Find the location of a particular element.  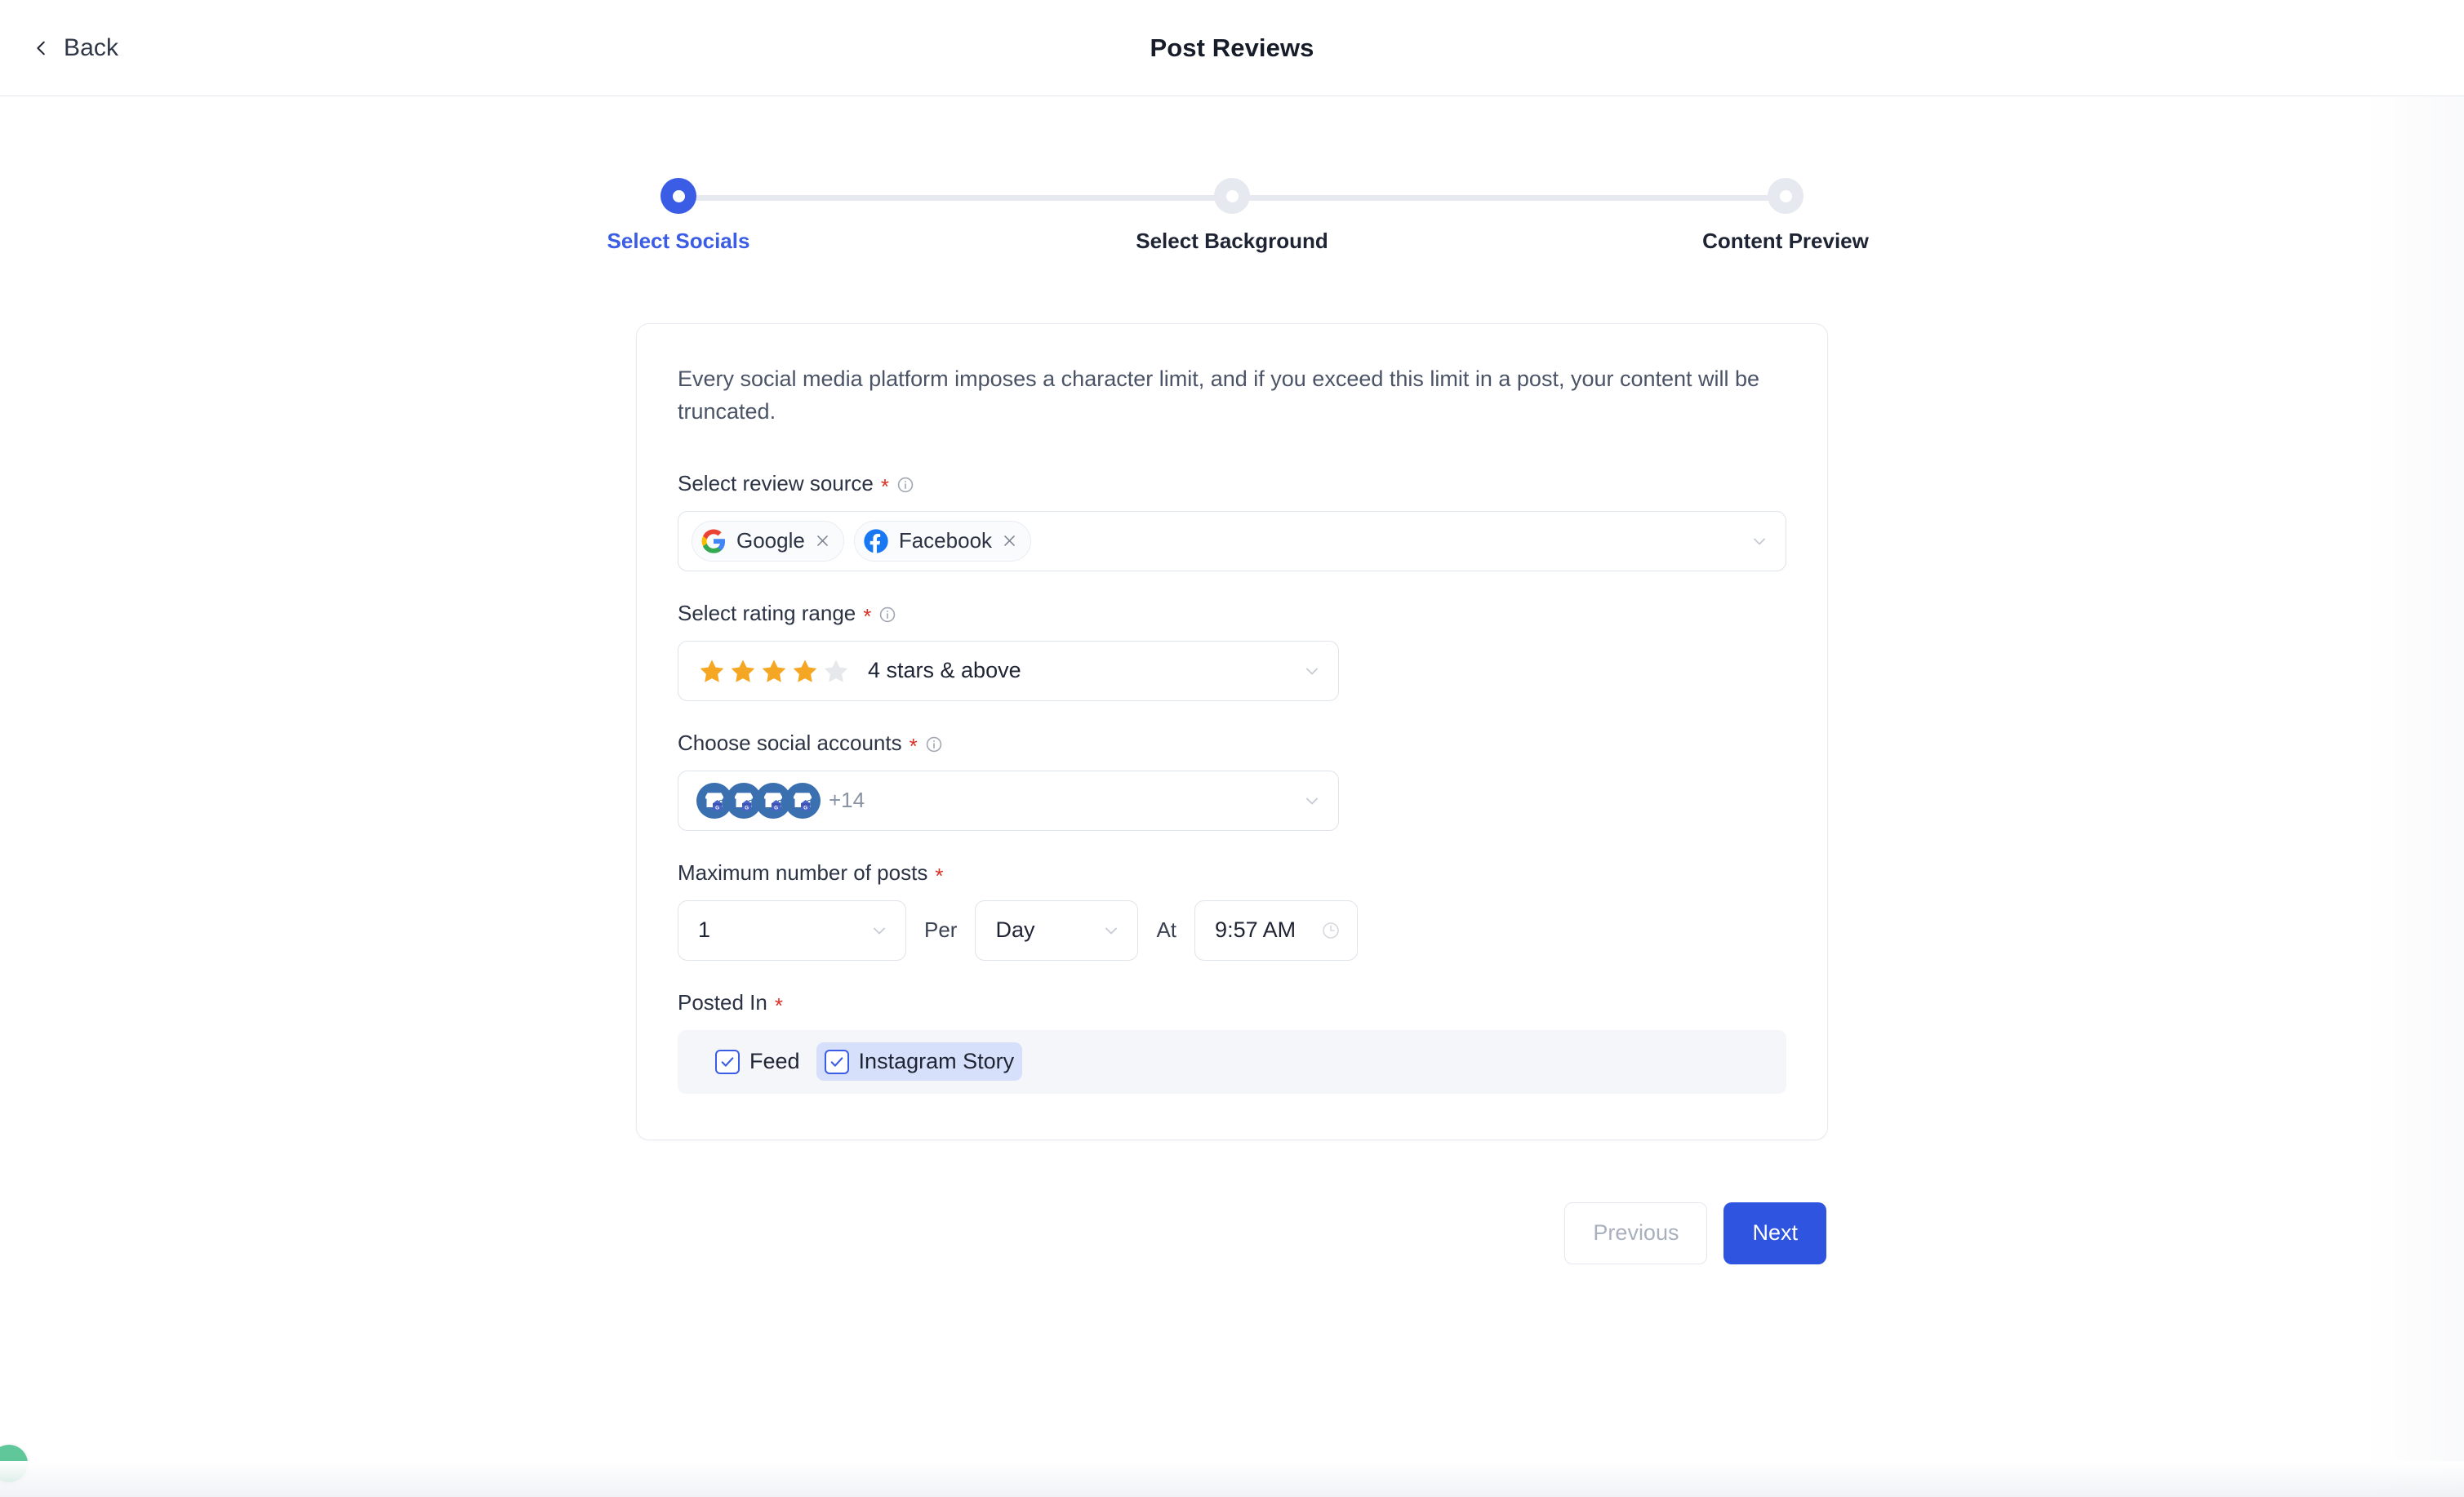

step-node-select-background is located at coordinates (1232, 196).